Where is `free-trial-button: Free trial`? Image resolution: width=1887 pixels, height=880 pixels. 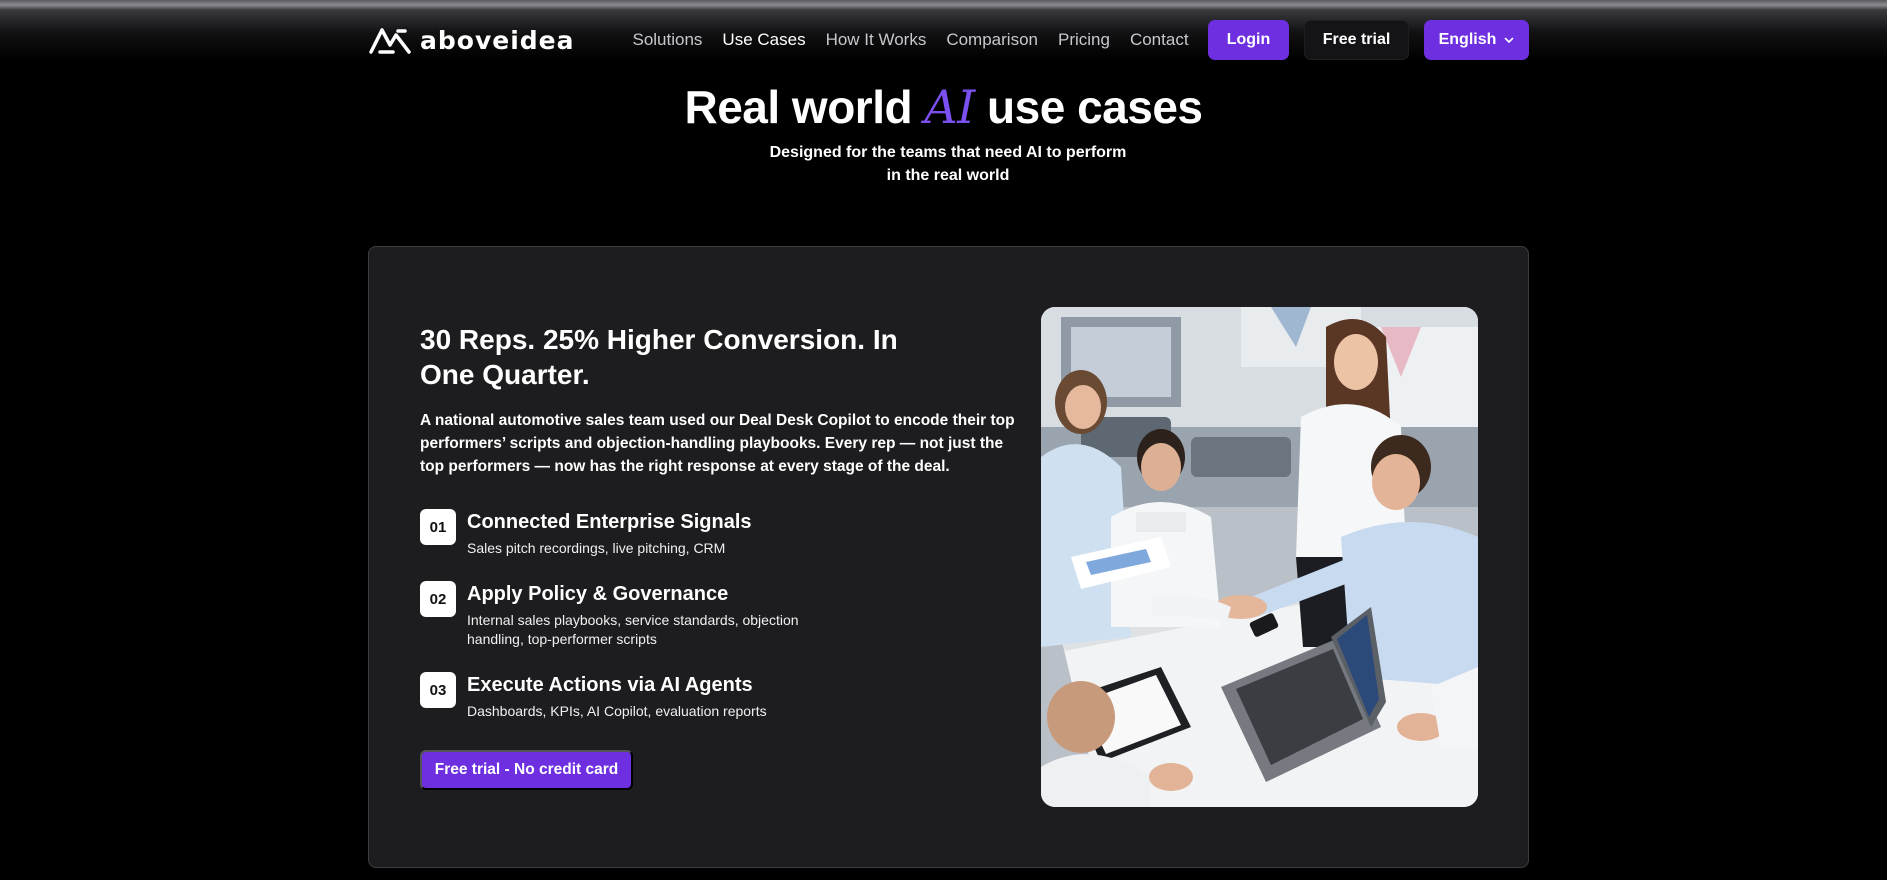 free-trial-button: Free trial is located at coordinates (1356, 40).